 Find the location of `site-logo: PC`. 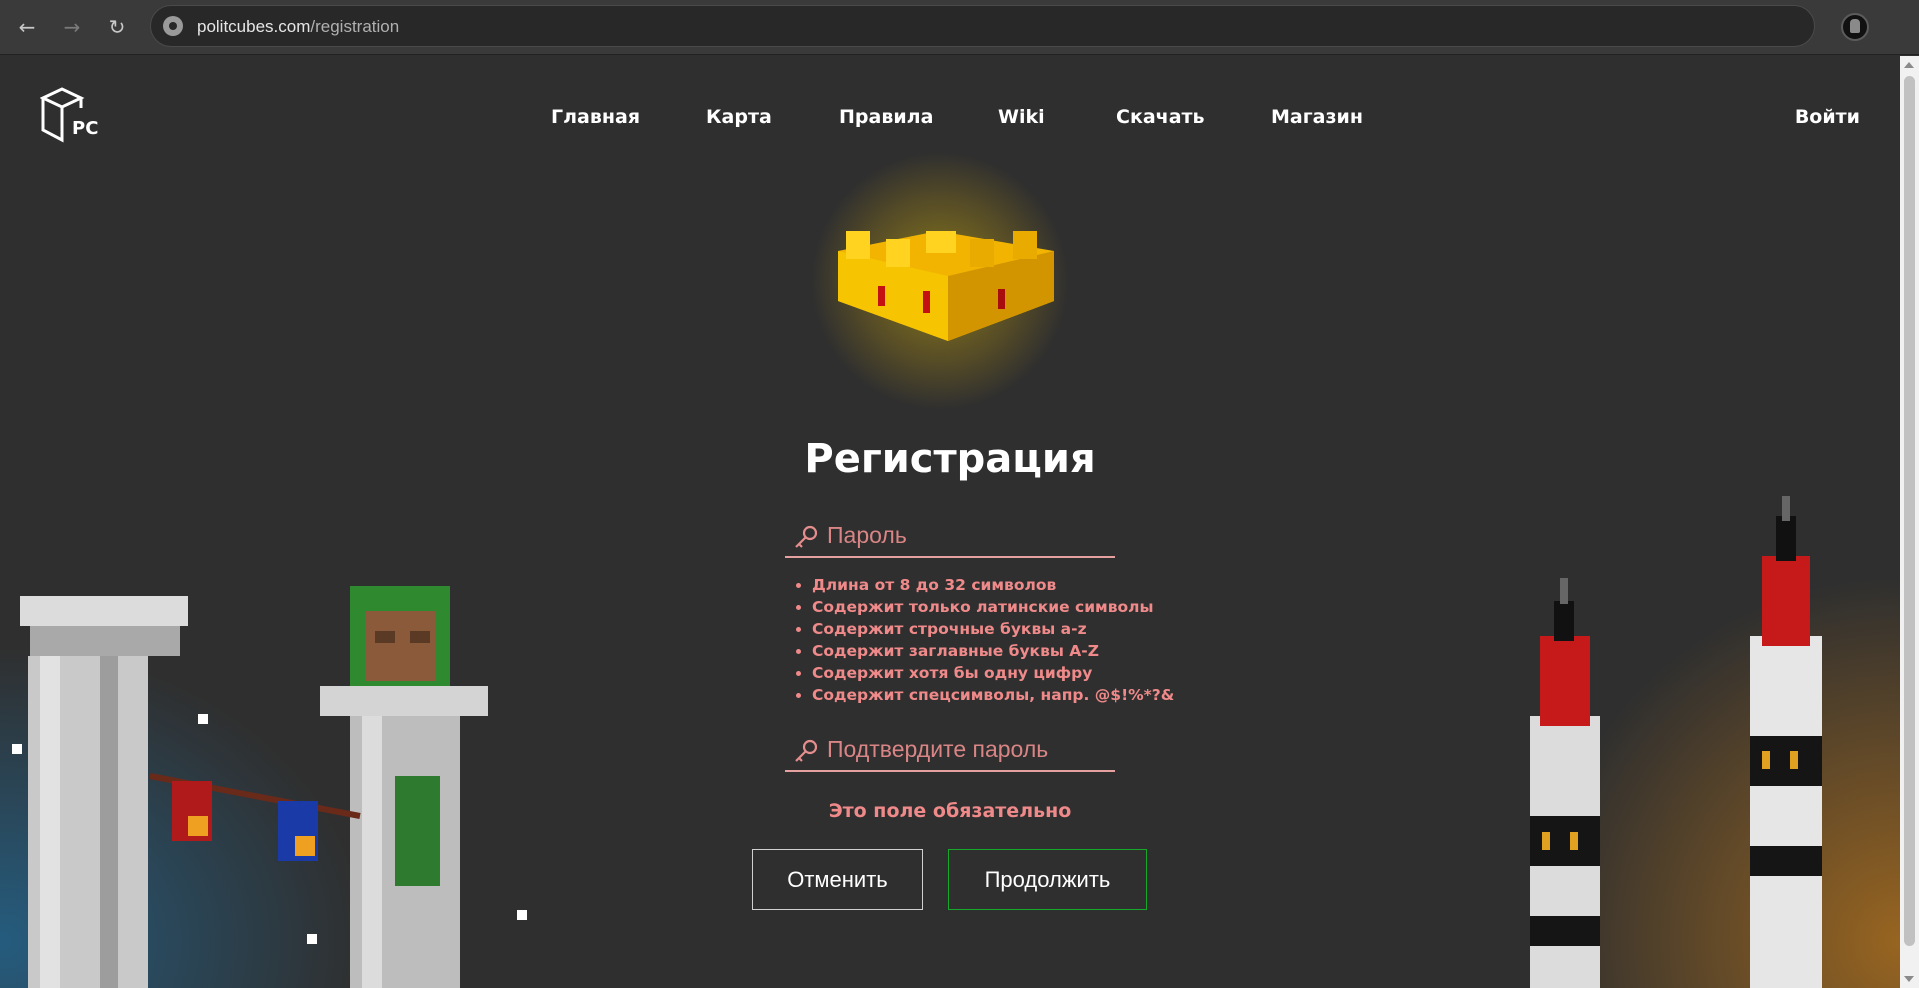

site-logo: PC is located at coordinates (71, 117).